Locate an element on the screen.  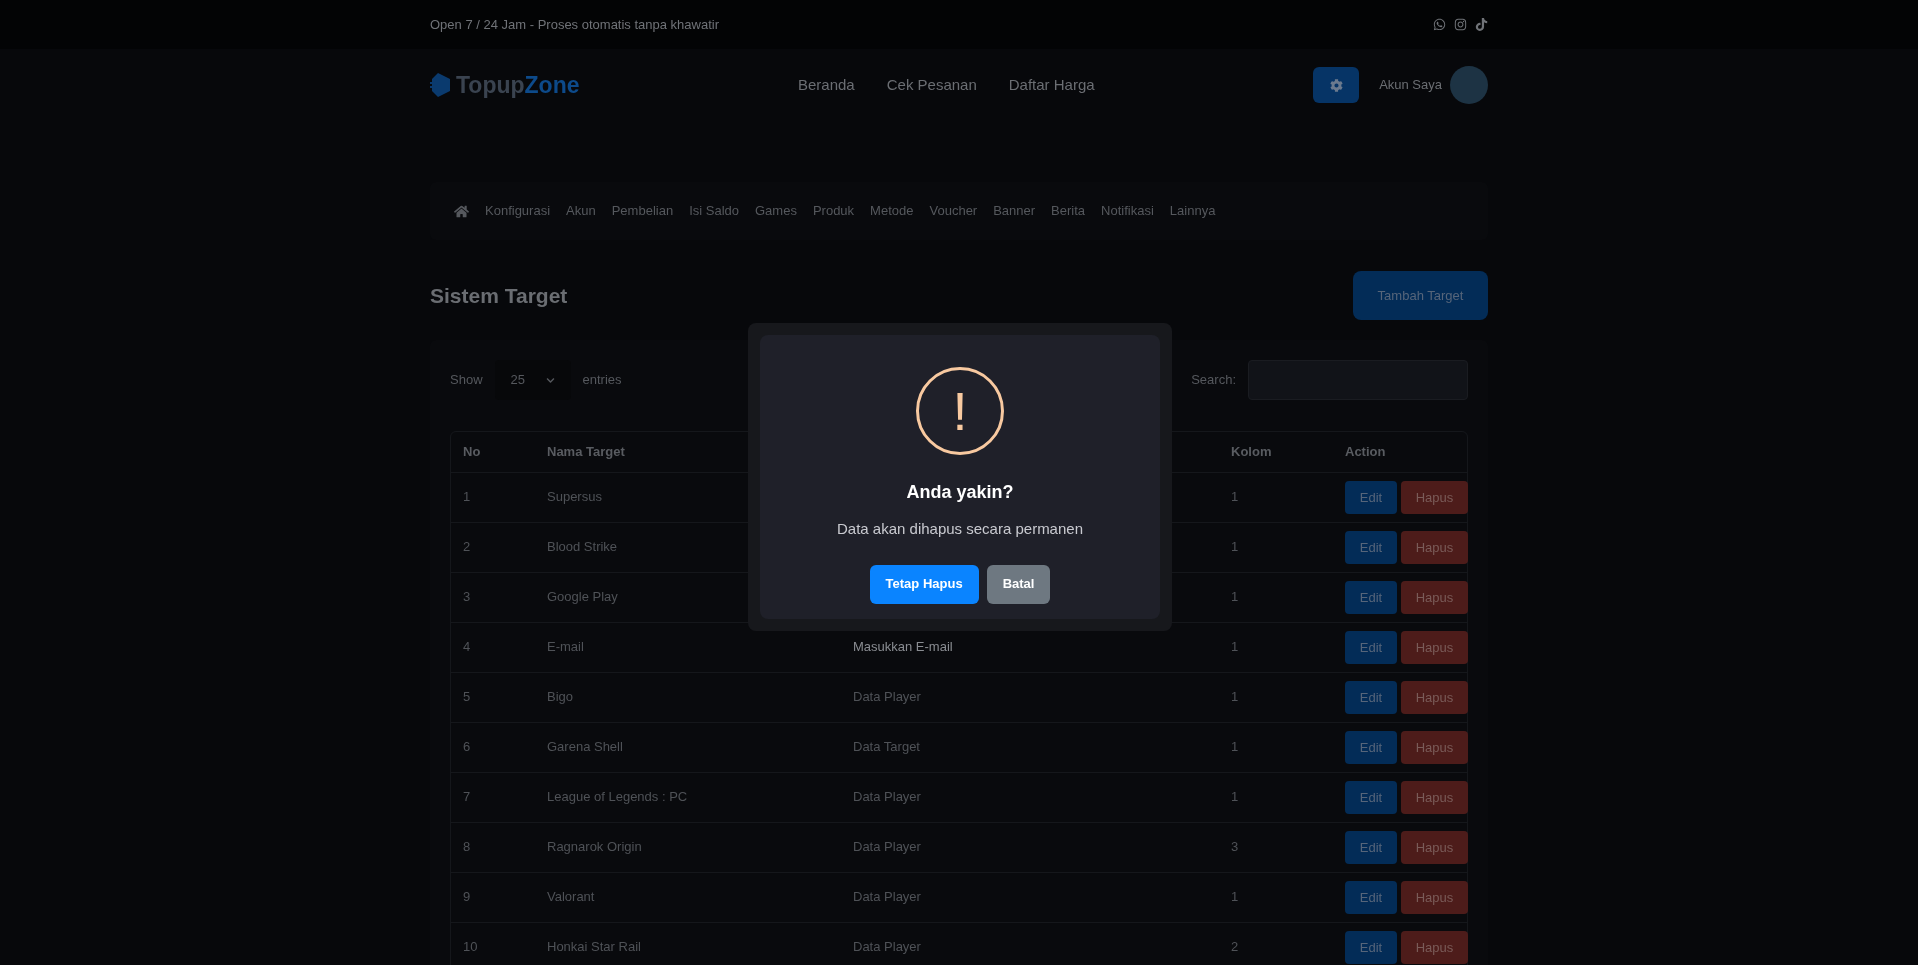
table-cell-text: 10 is located at coordinates (471, 947).